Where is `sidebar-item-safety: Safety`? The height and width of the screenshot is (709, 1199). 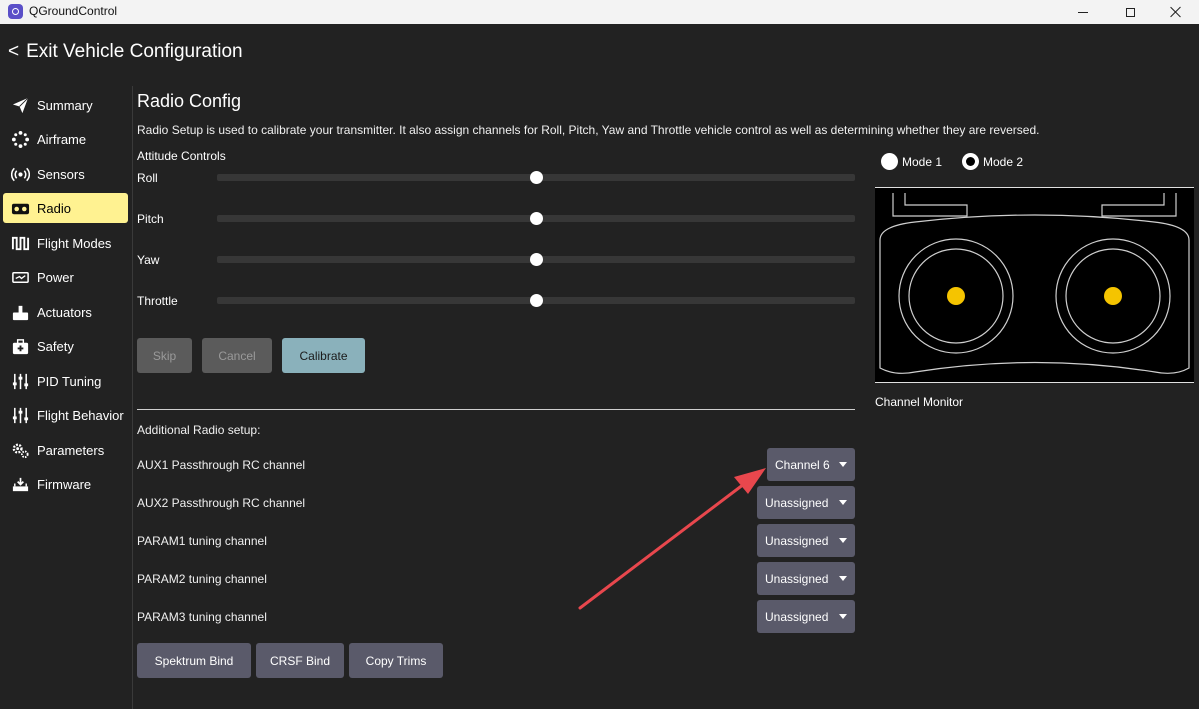
sidebar-item-safety: Safety is located at coordinates (65, 346).